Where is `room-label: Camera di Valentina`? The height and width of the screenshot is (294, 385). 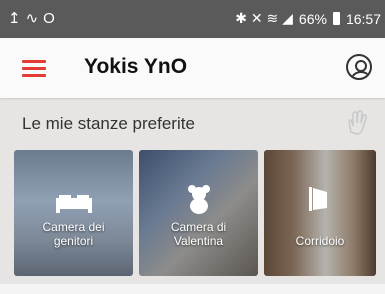
room-label: Camera di Valentina is located at coordinates (198, 234).